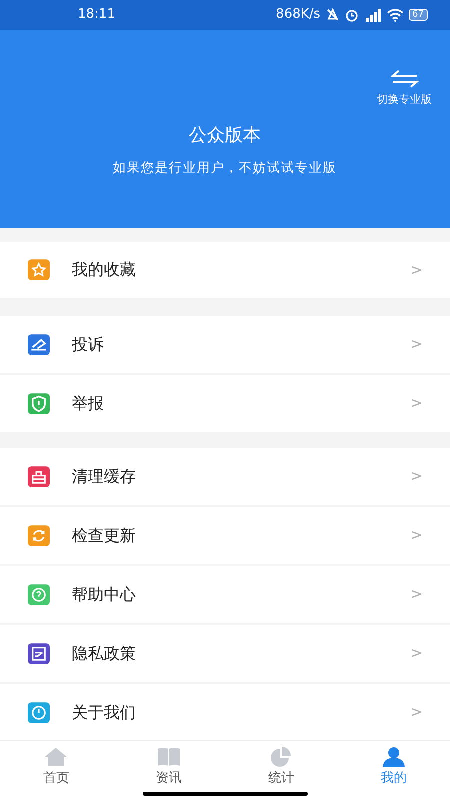  What do you see at coordinates (333, 15) in the screenshot?
I see `mute-icon` at bounding box center [333, 15].